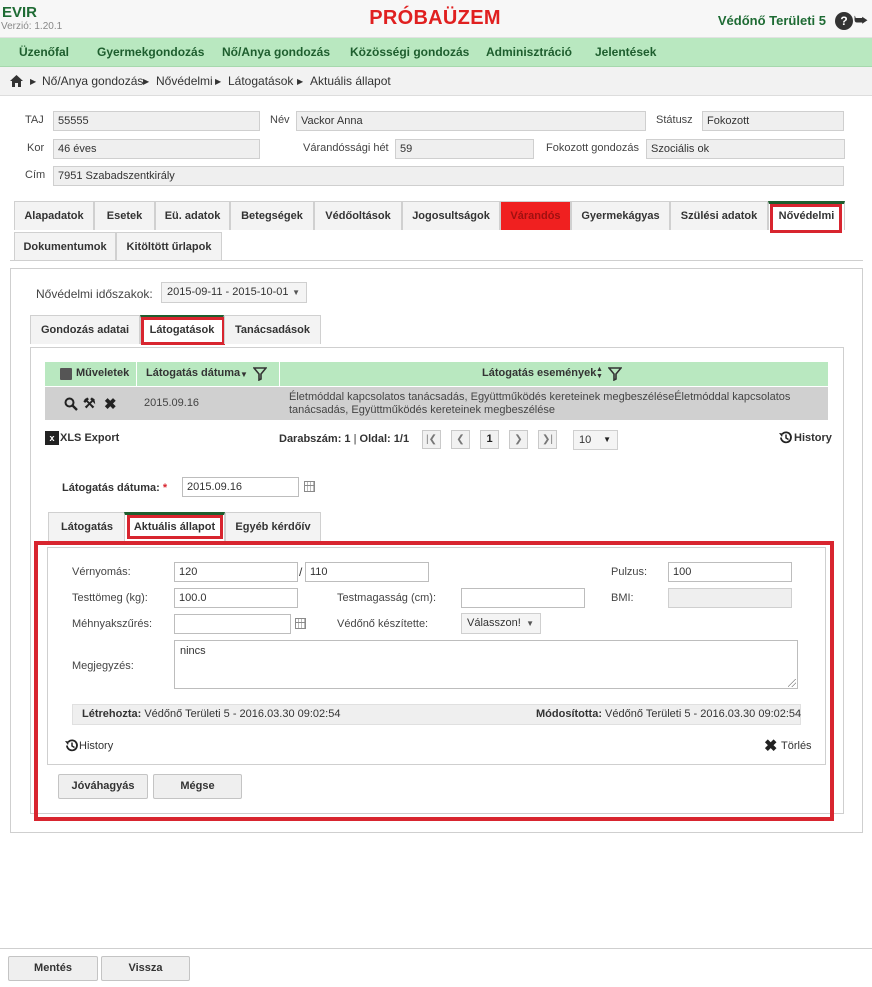 The image size is (872, 987). I want to click on visit-date-input: 2015.09.16, so click(240, 487).